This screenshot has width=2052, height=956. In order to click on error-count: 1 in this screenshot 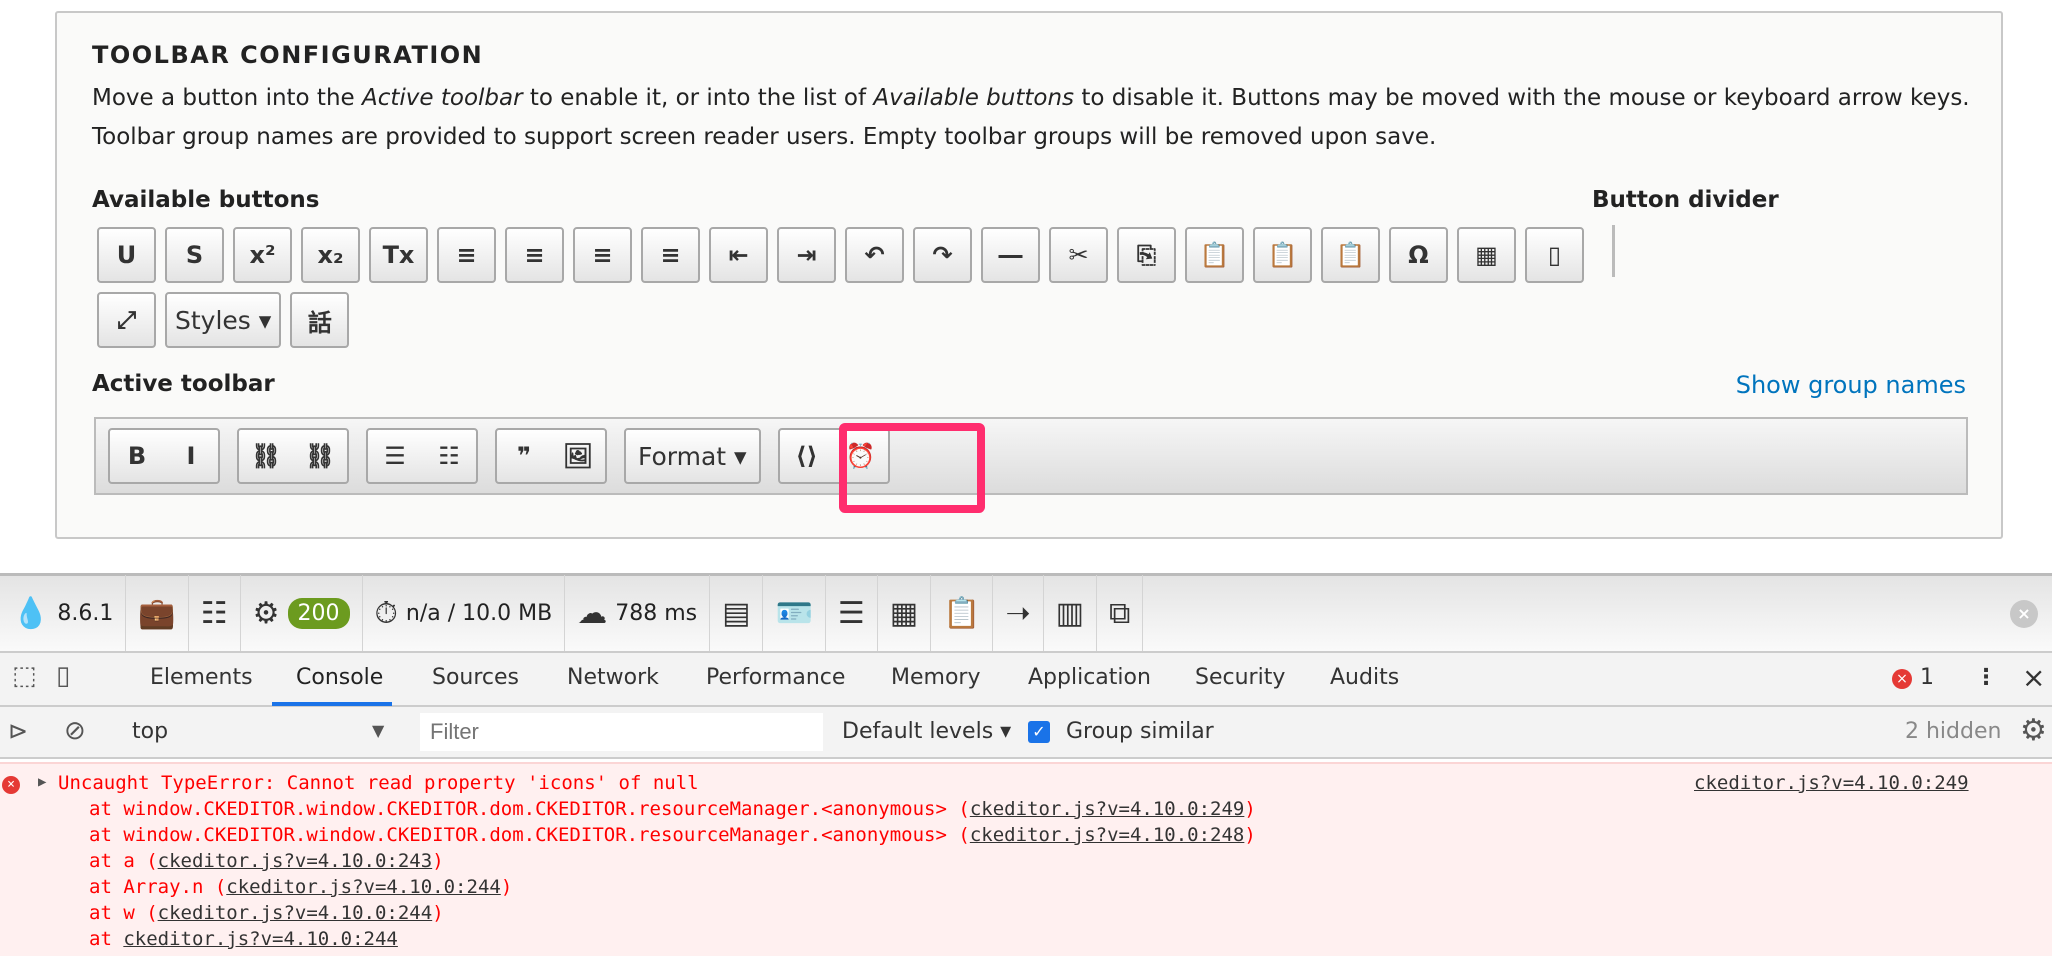, I will do `click(1927, 677)`.